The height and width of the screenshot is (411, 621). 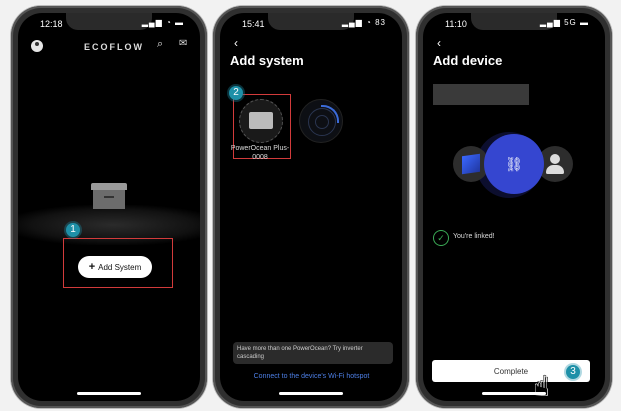 I want to click on status-icons: ▂▄▆ 5G ▬, so click(x=564, y=22).